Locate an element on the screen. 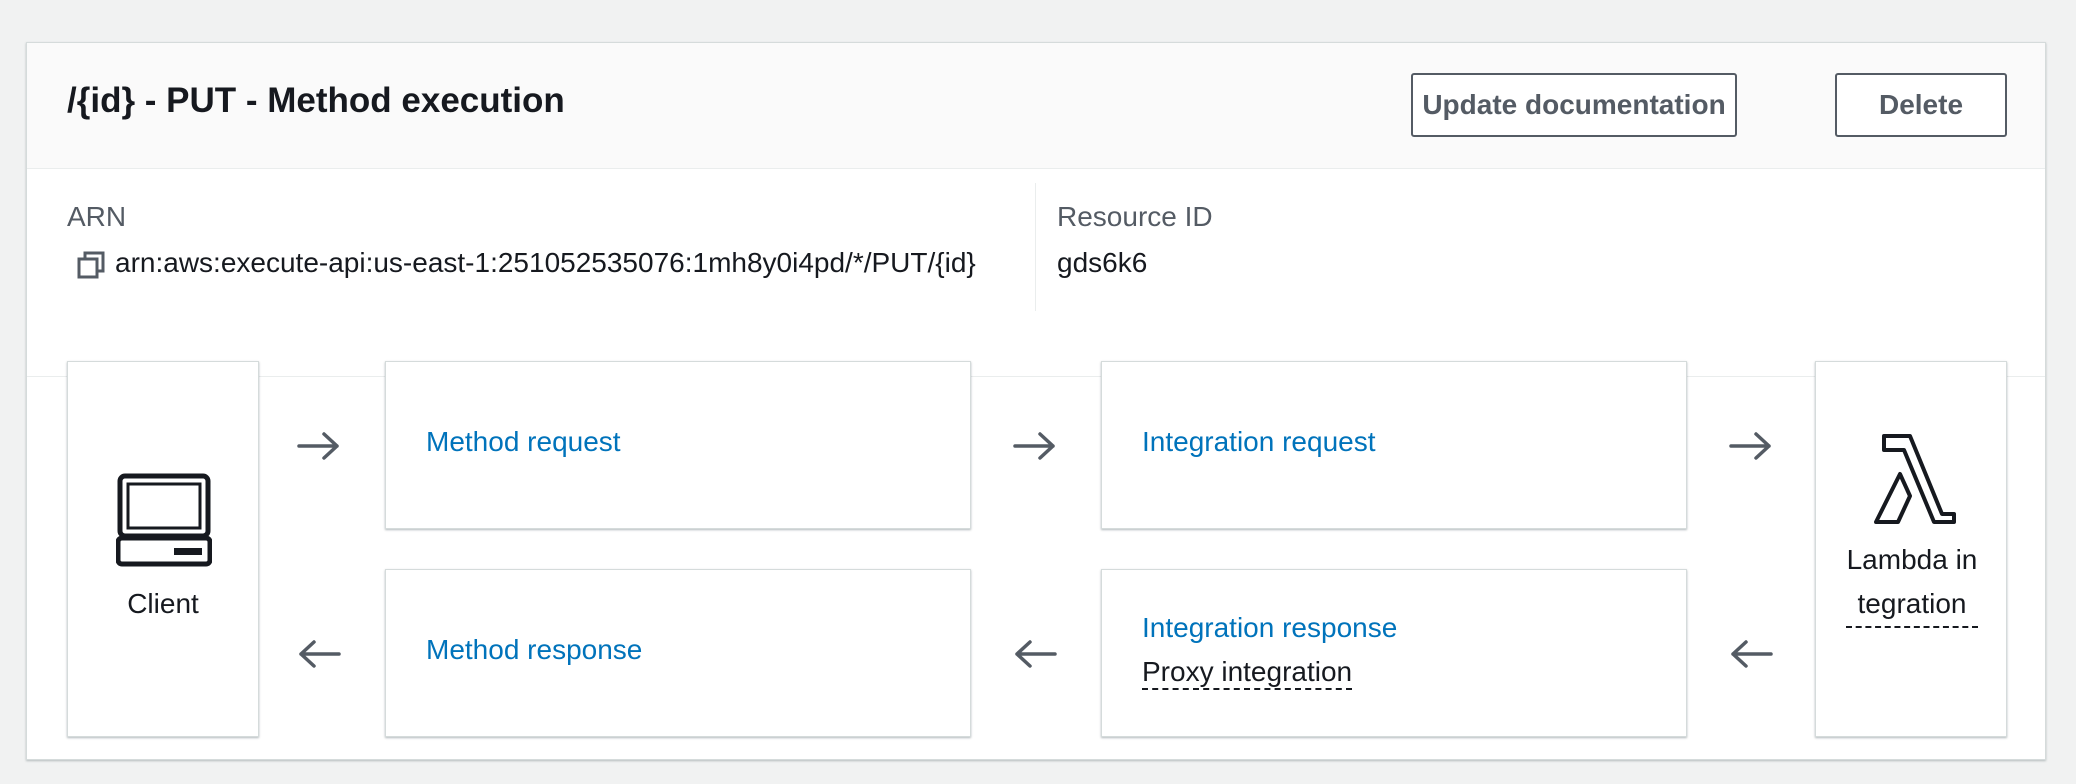  client-box: Client is located at coordinates (163, 549).